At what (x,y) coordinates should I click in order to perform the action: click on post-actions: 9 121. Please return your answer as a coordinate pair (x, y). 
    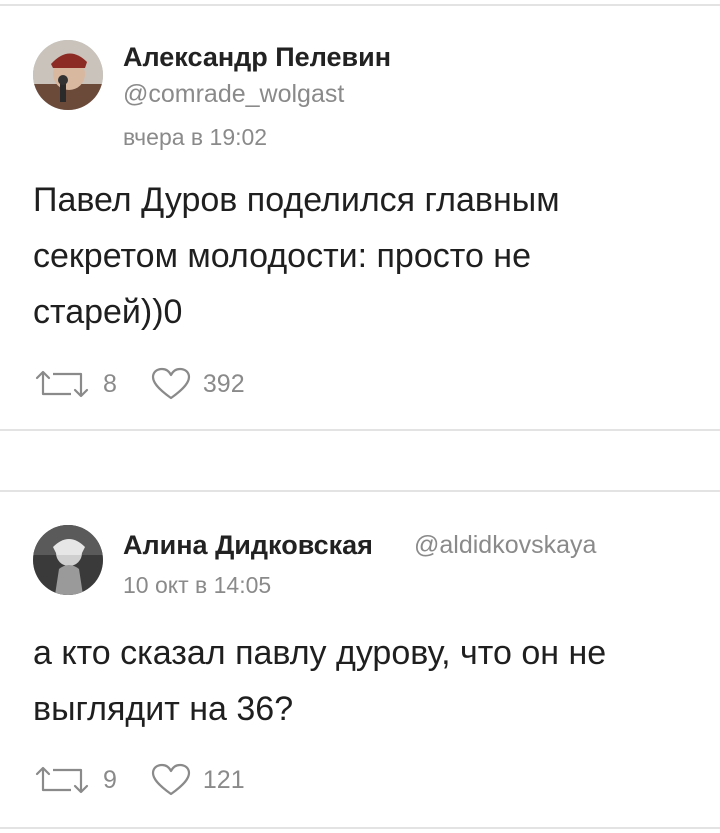
    Looking at the image, I should click on (139, 780).